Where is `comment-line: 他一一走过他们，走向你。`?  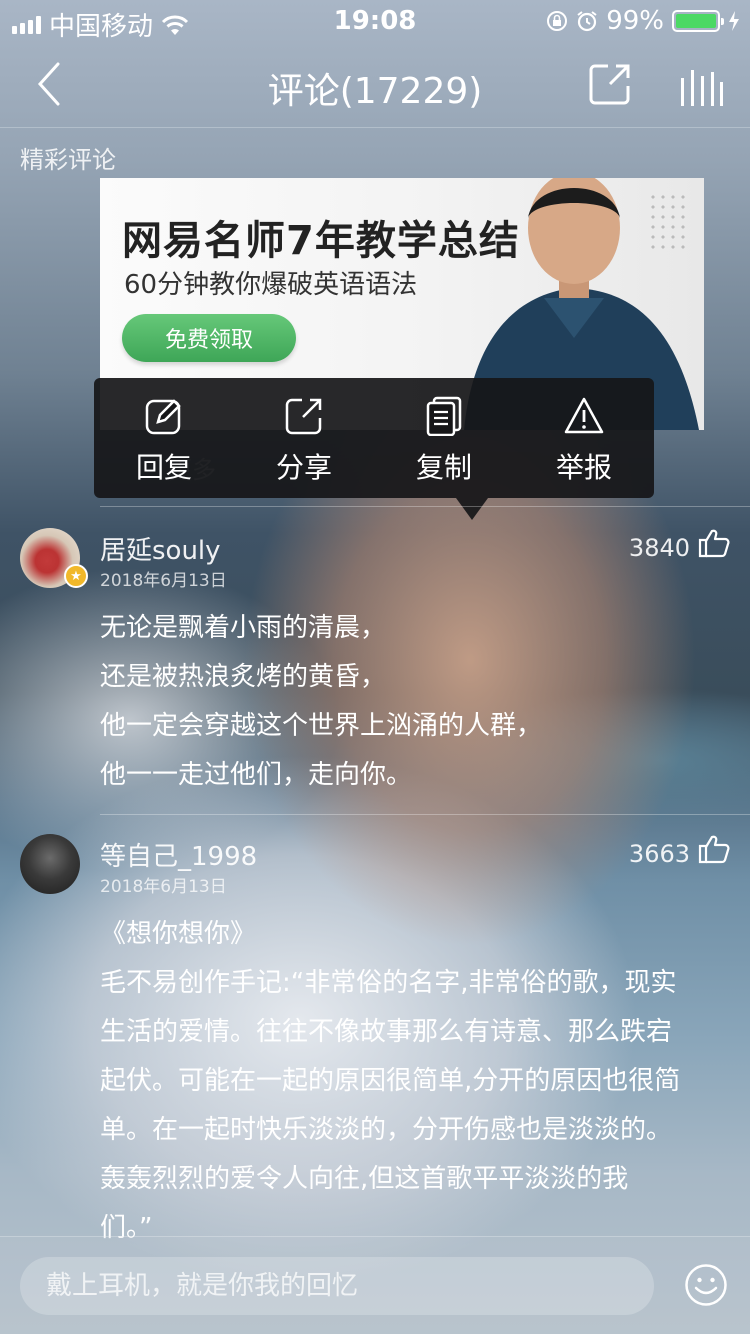
comment-line: 他一一走过他们，走向你。 is located at coordinates (256, 775).